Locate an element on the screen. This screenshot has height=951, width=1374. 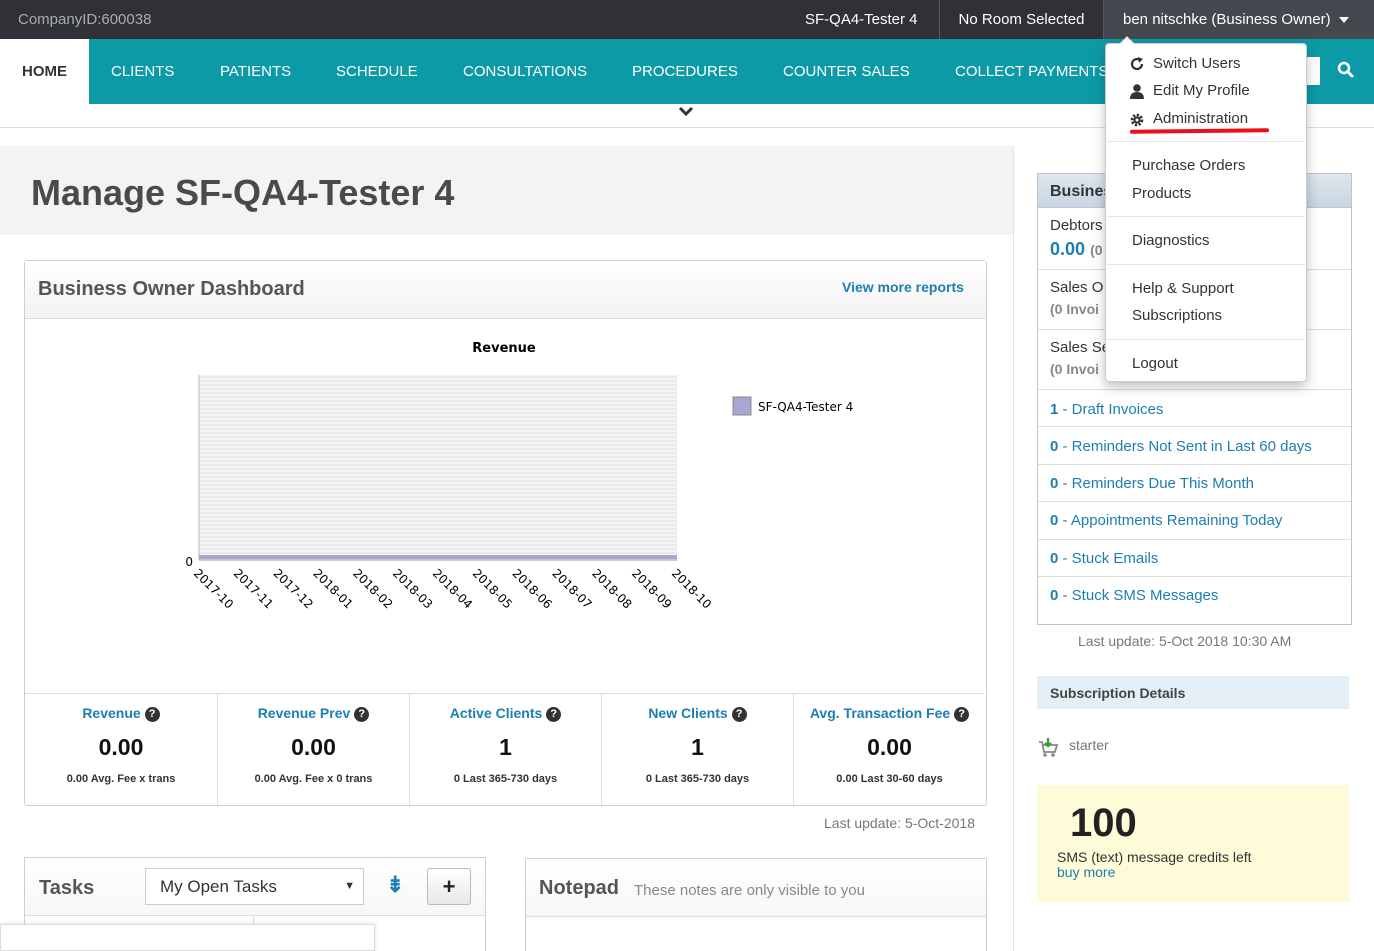
x-tick-label: 2018-09 is located at coordinates (651, 588).